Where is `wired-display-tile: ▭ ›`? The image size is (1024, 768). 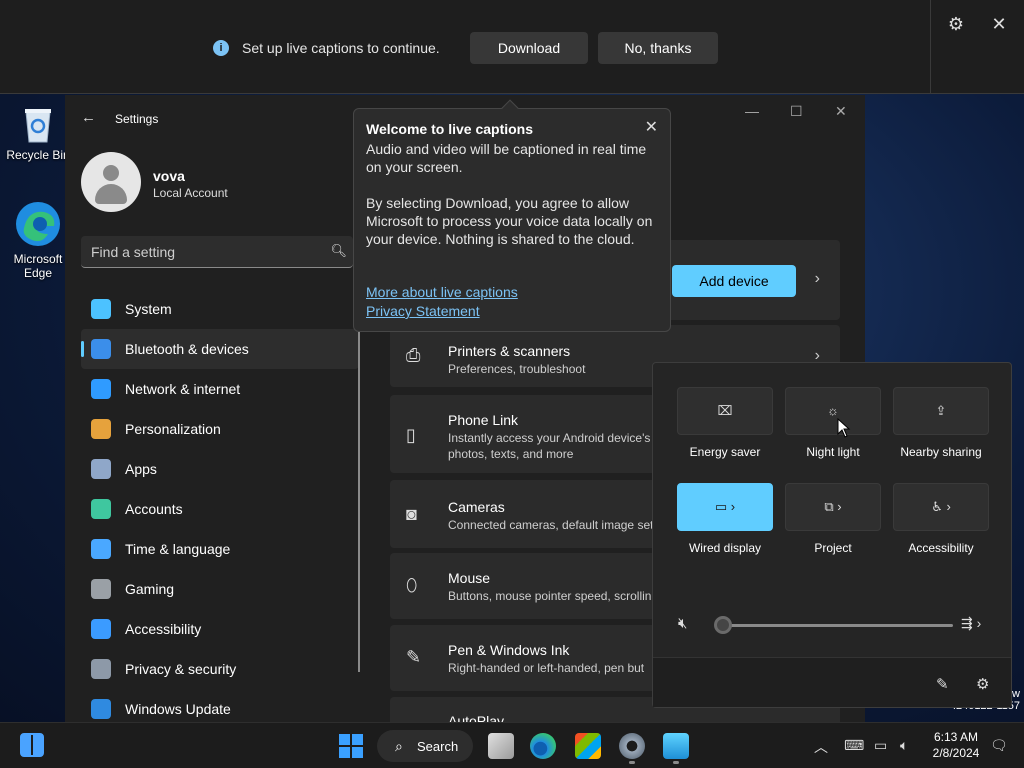 wired-display-tile: ▭ › is located at coordinates (725, 507).